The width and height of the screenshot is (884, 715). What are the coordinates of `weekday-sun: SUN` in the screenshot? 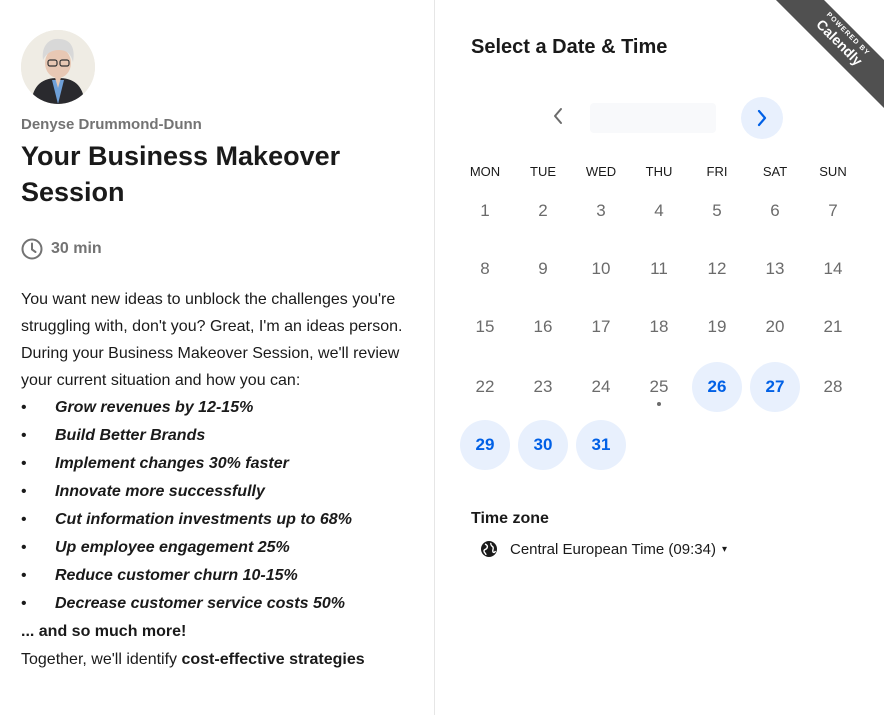 It's located at (833, 171).